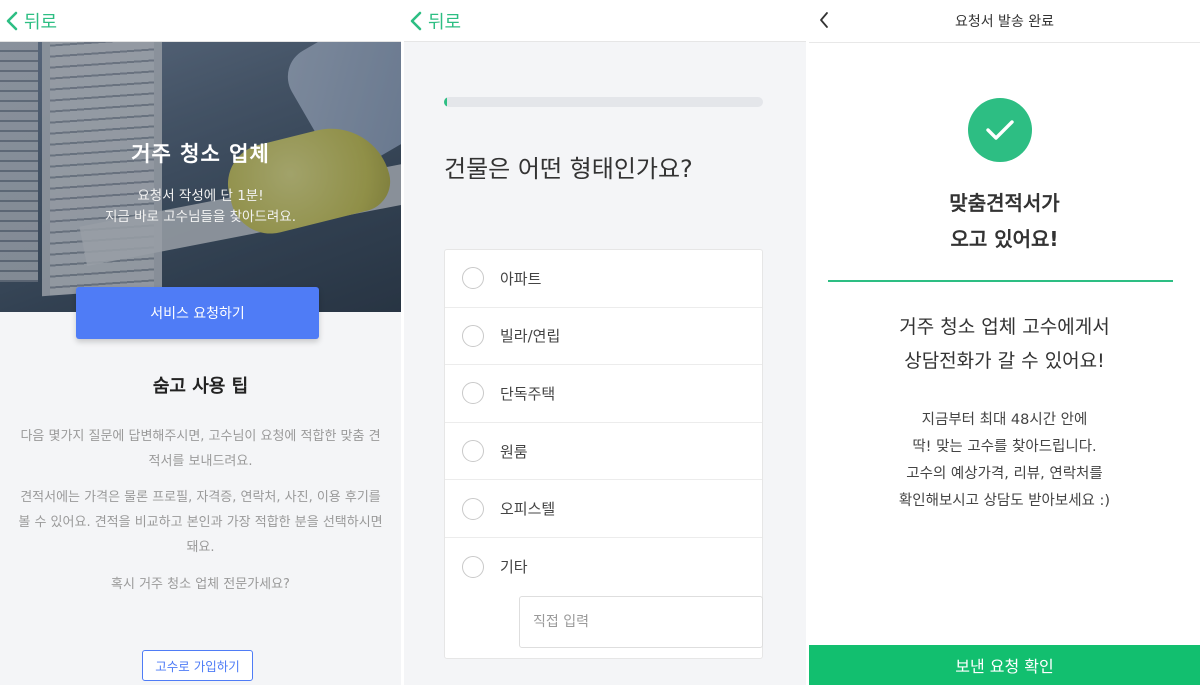 Image resolution: width=1200 pixels, height=685 pixels. I want to click on option-label: 오피스텔, so click(528, 509).